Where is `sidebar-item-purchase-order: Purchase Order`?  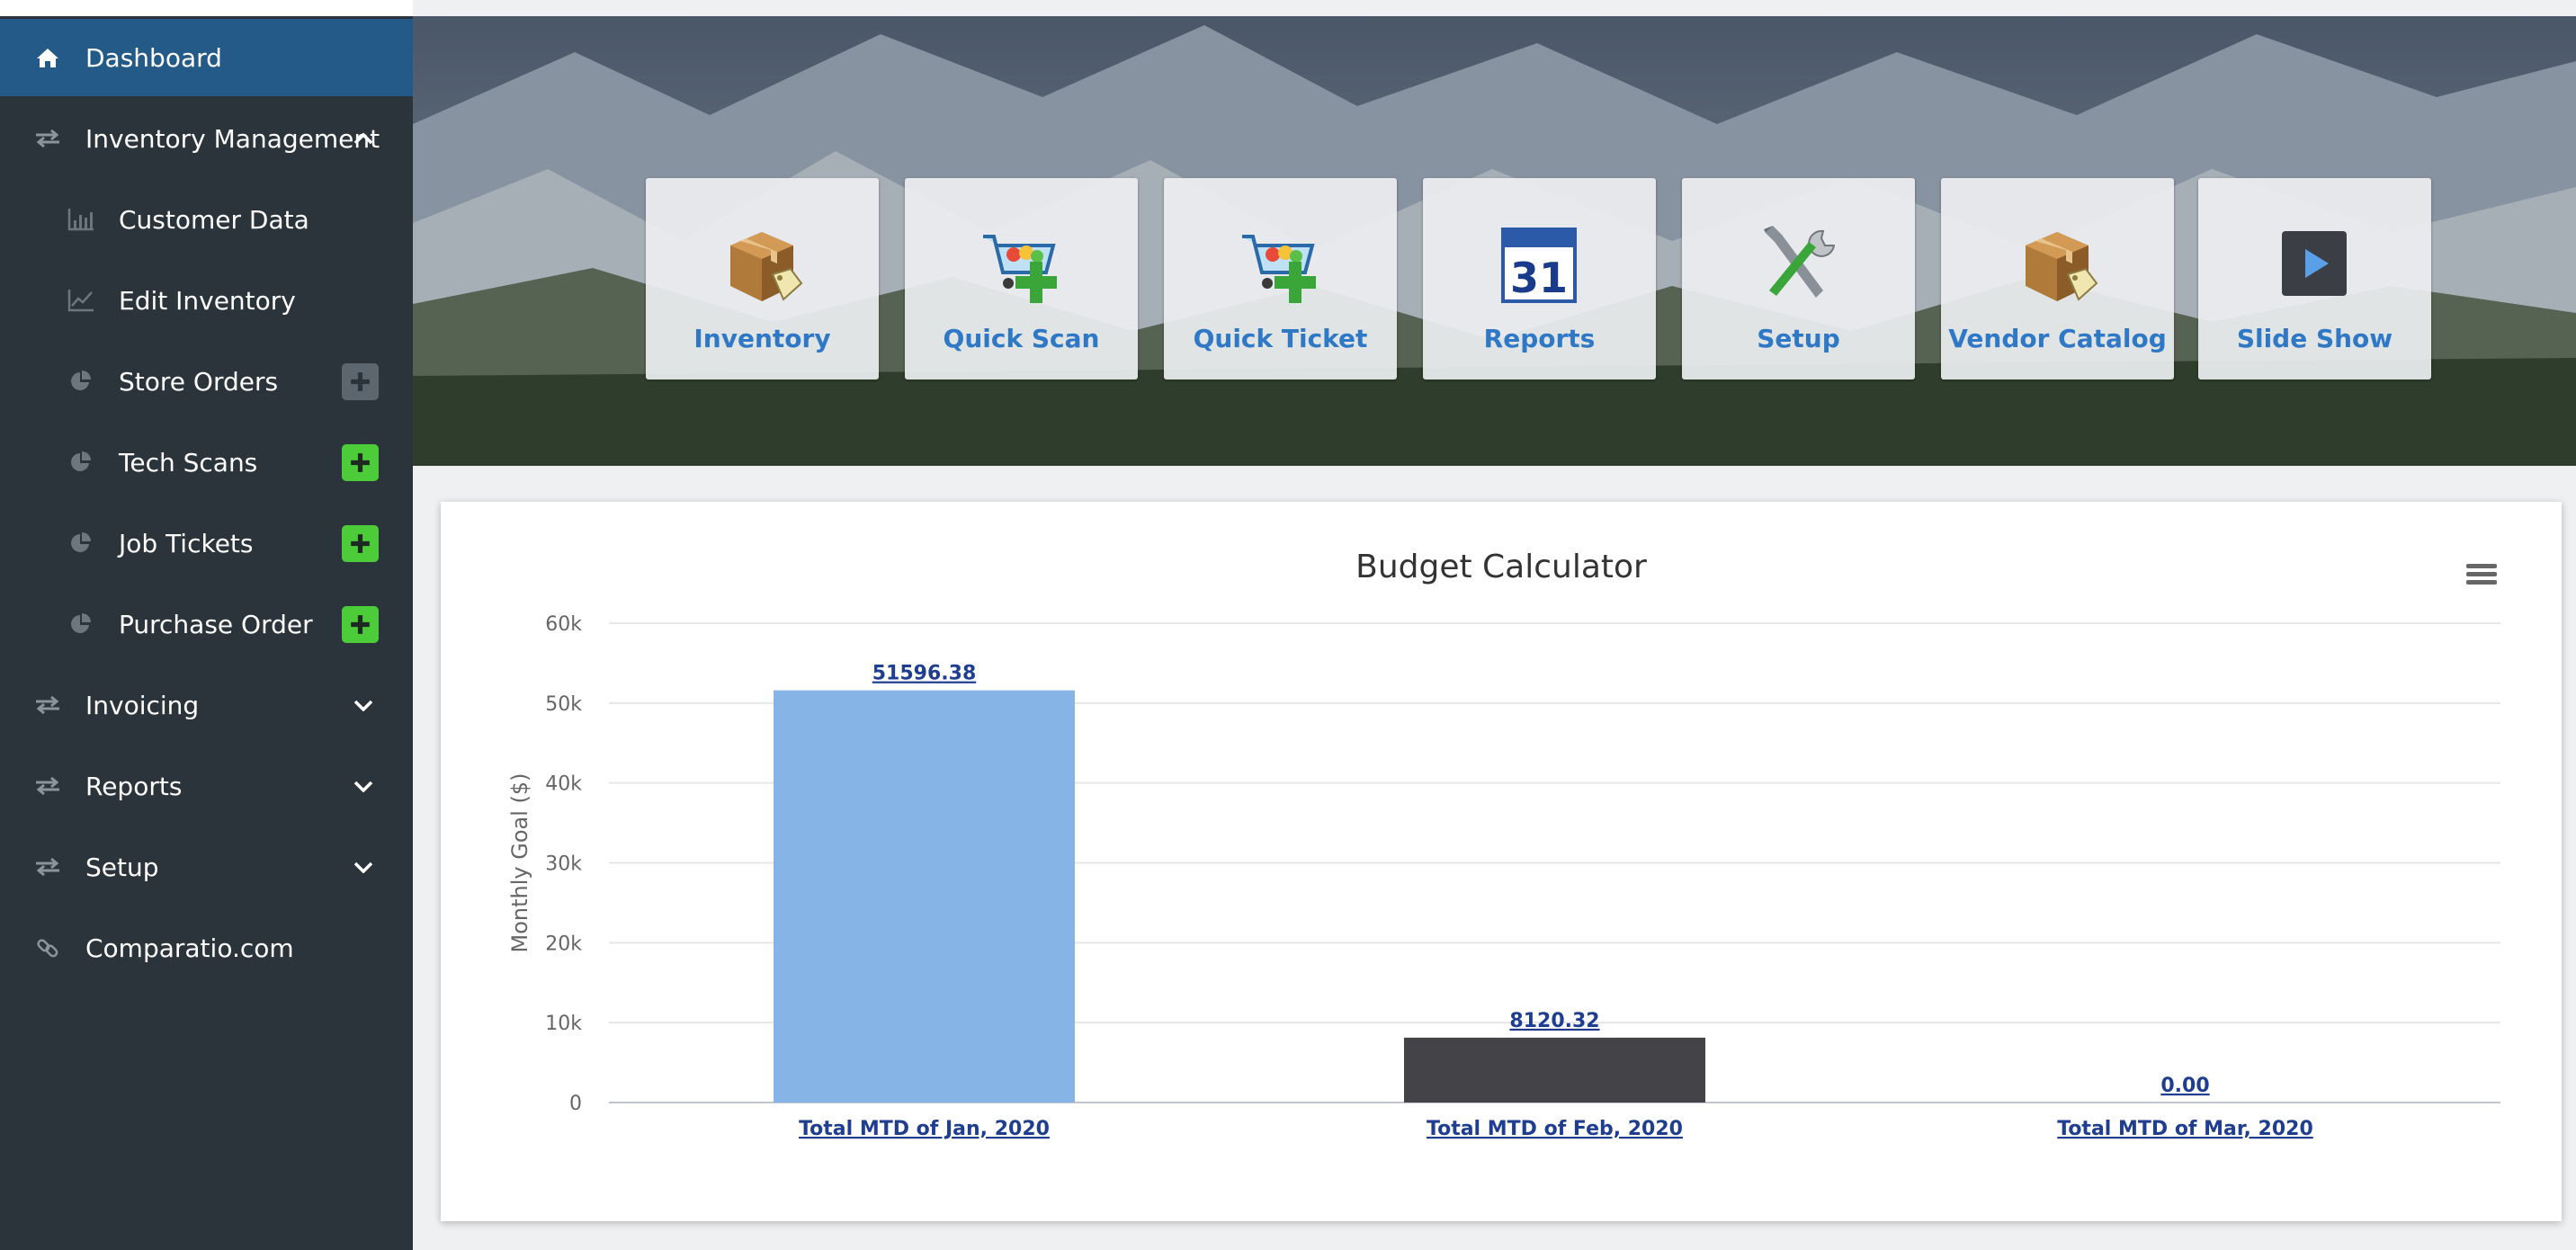 sidebar-item-purchase-order: Purchase Order is located at coordinates (206, 624).